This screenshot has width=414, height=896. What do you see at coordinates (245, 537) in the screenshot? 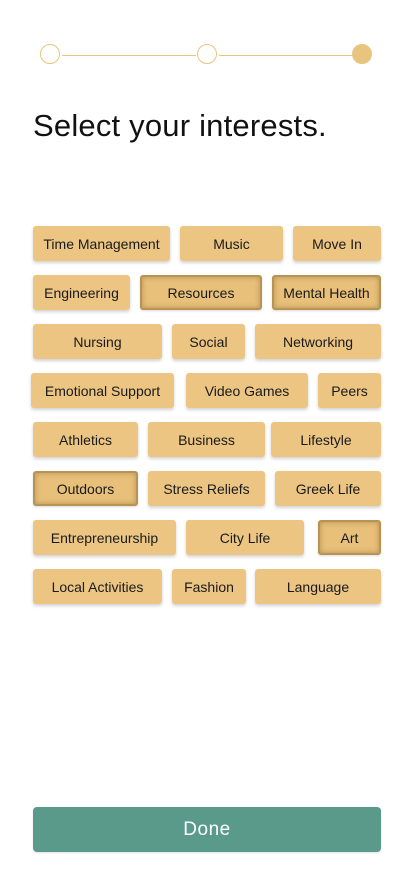
I see `interest-tag: City Life` at bounding box center [245, 537].